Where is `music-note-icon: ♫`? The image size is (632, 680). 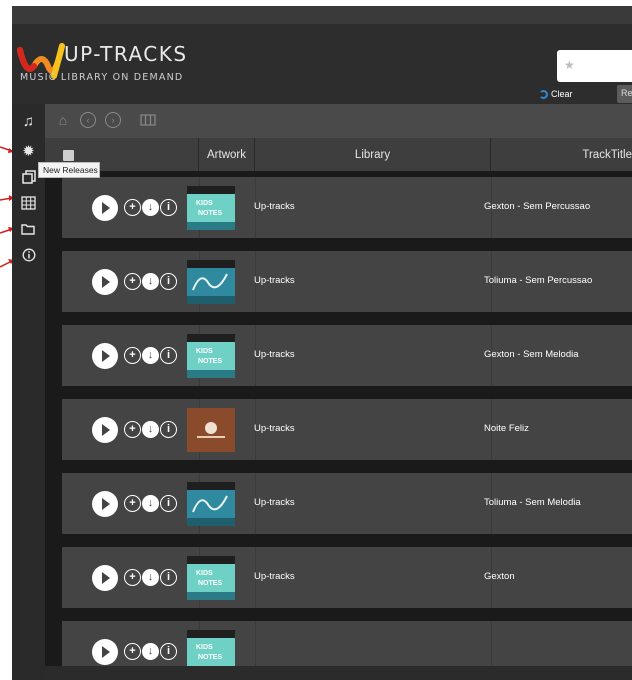
music-note-icon: ♫ is located at coordinates (28, 121).